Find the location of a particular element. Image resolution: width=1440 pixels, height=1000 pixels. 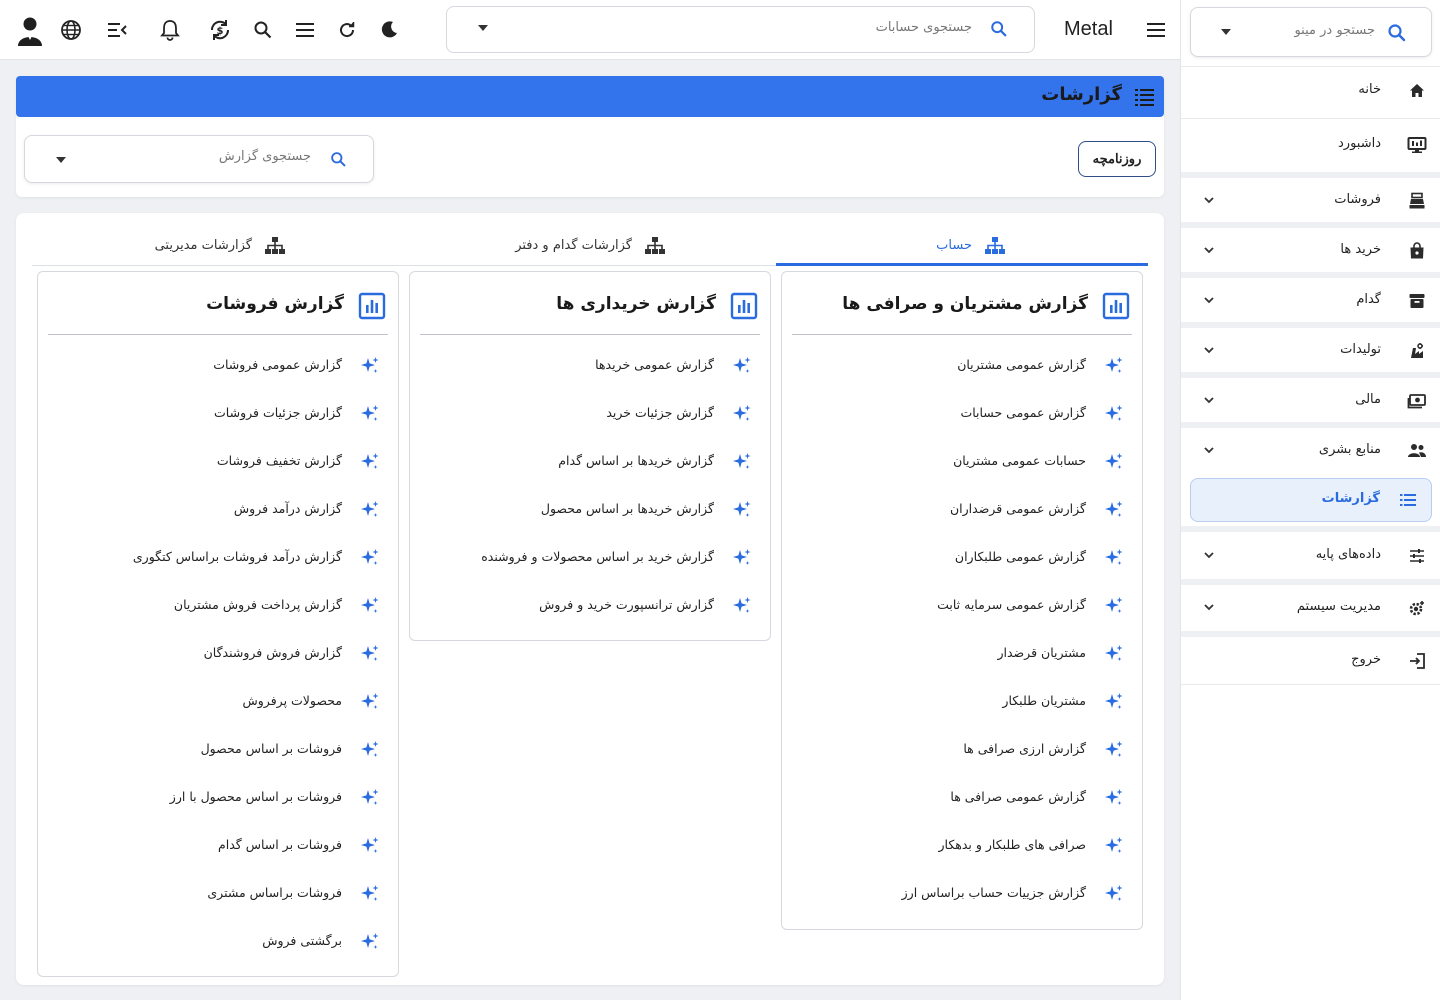

report-link-label: گزارش عمومی قرضداران is located at coordinates (1017, 508).